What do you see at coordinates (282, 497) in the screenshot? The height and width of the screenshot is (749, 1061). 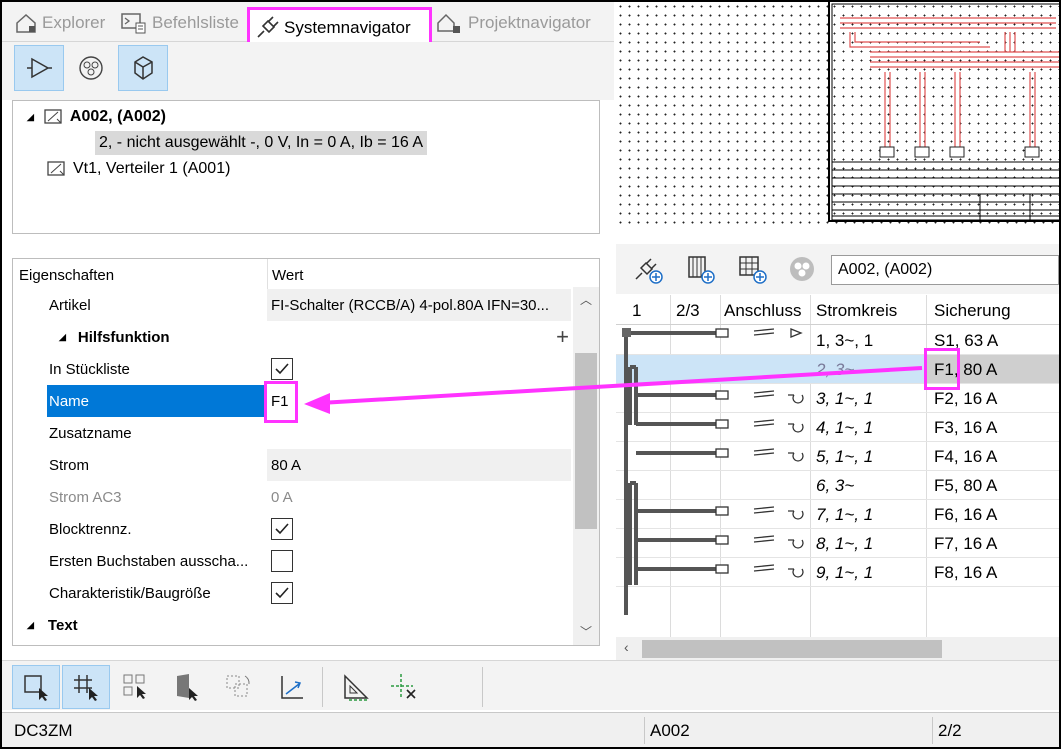 I see `prop-value: 0 A` at bounding box center [282, 497].